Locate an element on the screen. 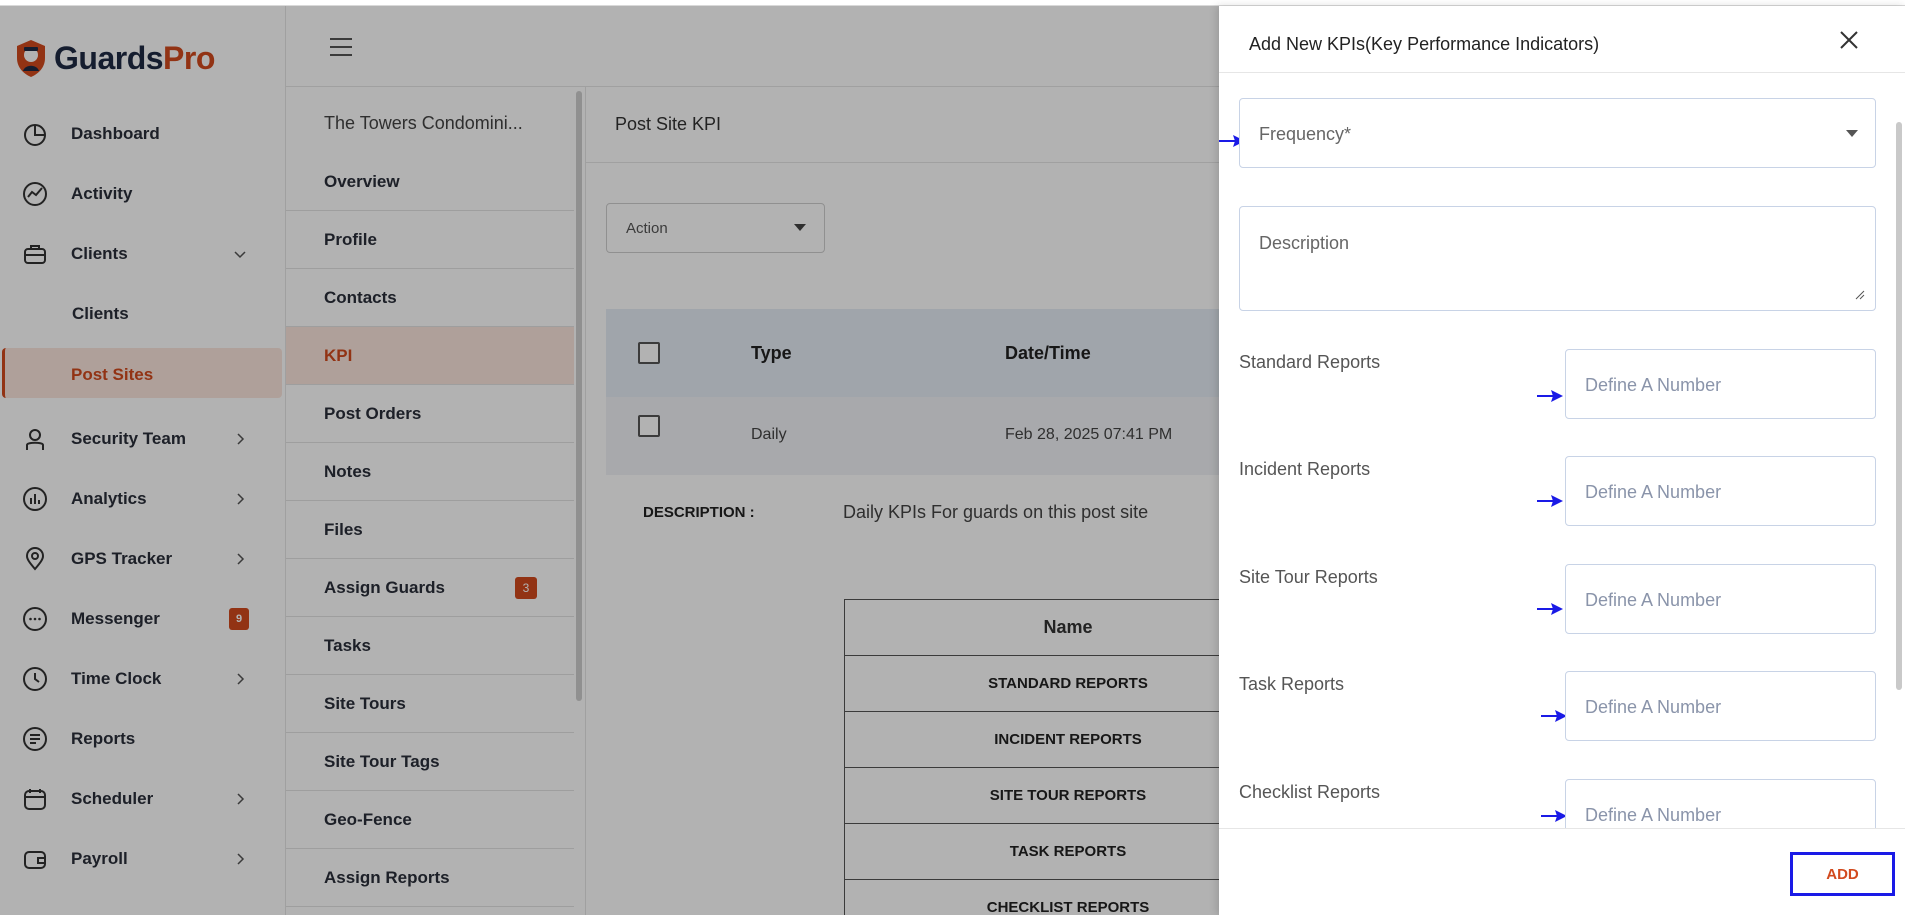 The height and width of the screenshot is (915, 1905). standard-reports-label: Standard Reports is located at coordinates (1310, 362).